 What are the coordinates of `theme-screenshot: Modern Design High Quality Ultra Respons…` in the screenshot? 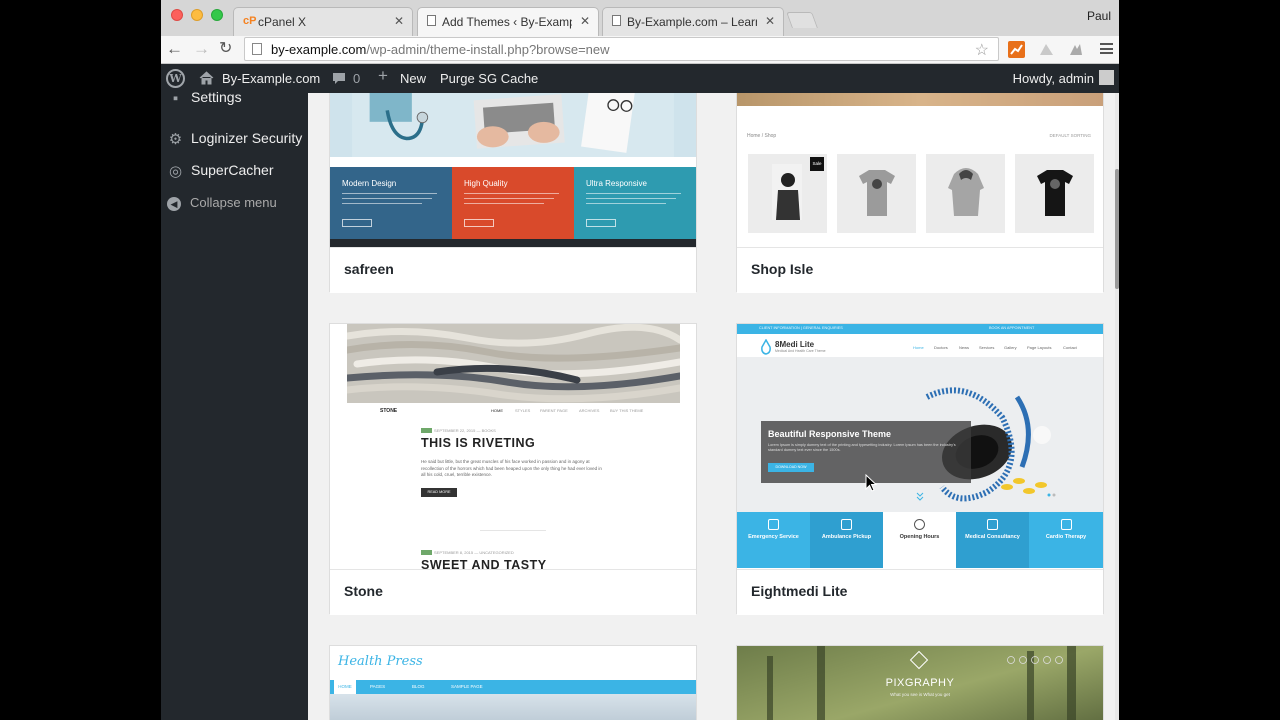 It's located at (513, 170).